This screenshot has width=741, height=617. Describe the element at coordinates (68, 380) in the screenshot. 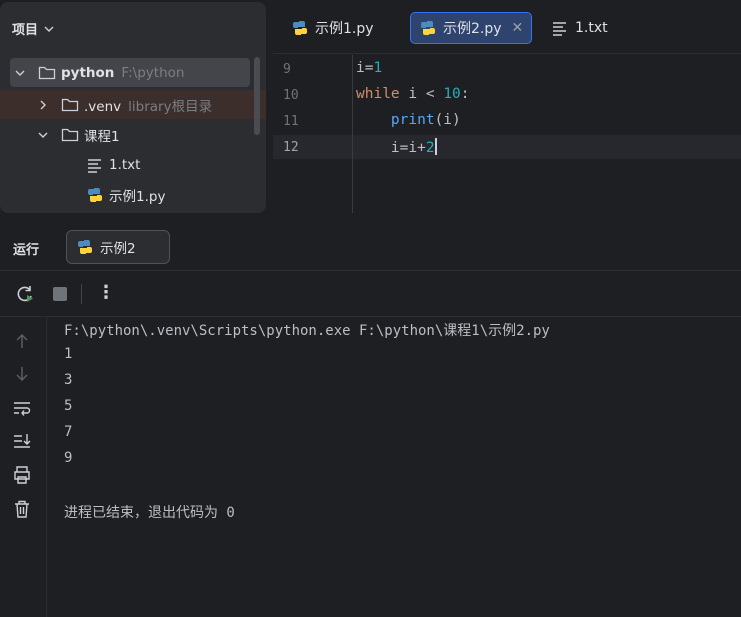

I see `console-line: 3` at that location.